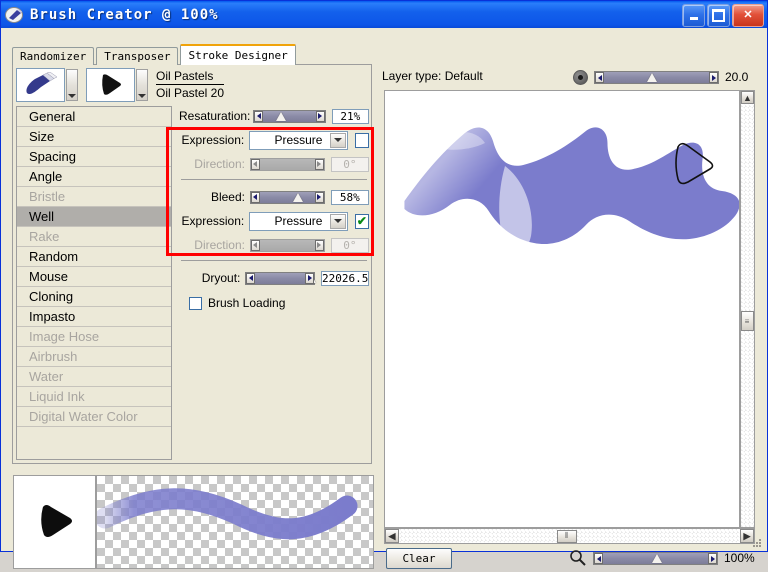 This screenshot has width=768, height=572. What do you see at coordinates (238, 54) in the screenshot?
I see `tab-stroke-designer: Stroke Designer` at bounding box center [238, 54].